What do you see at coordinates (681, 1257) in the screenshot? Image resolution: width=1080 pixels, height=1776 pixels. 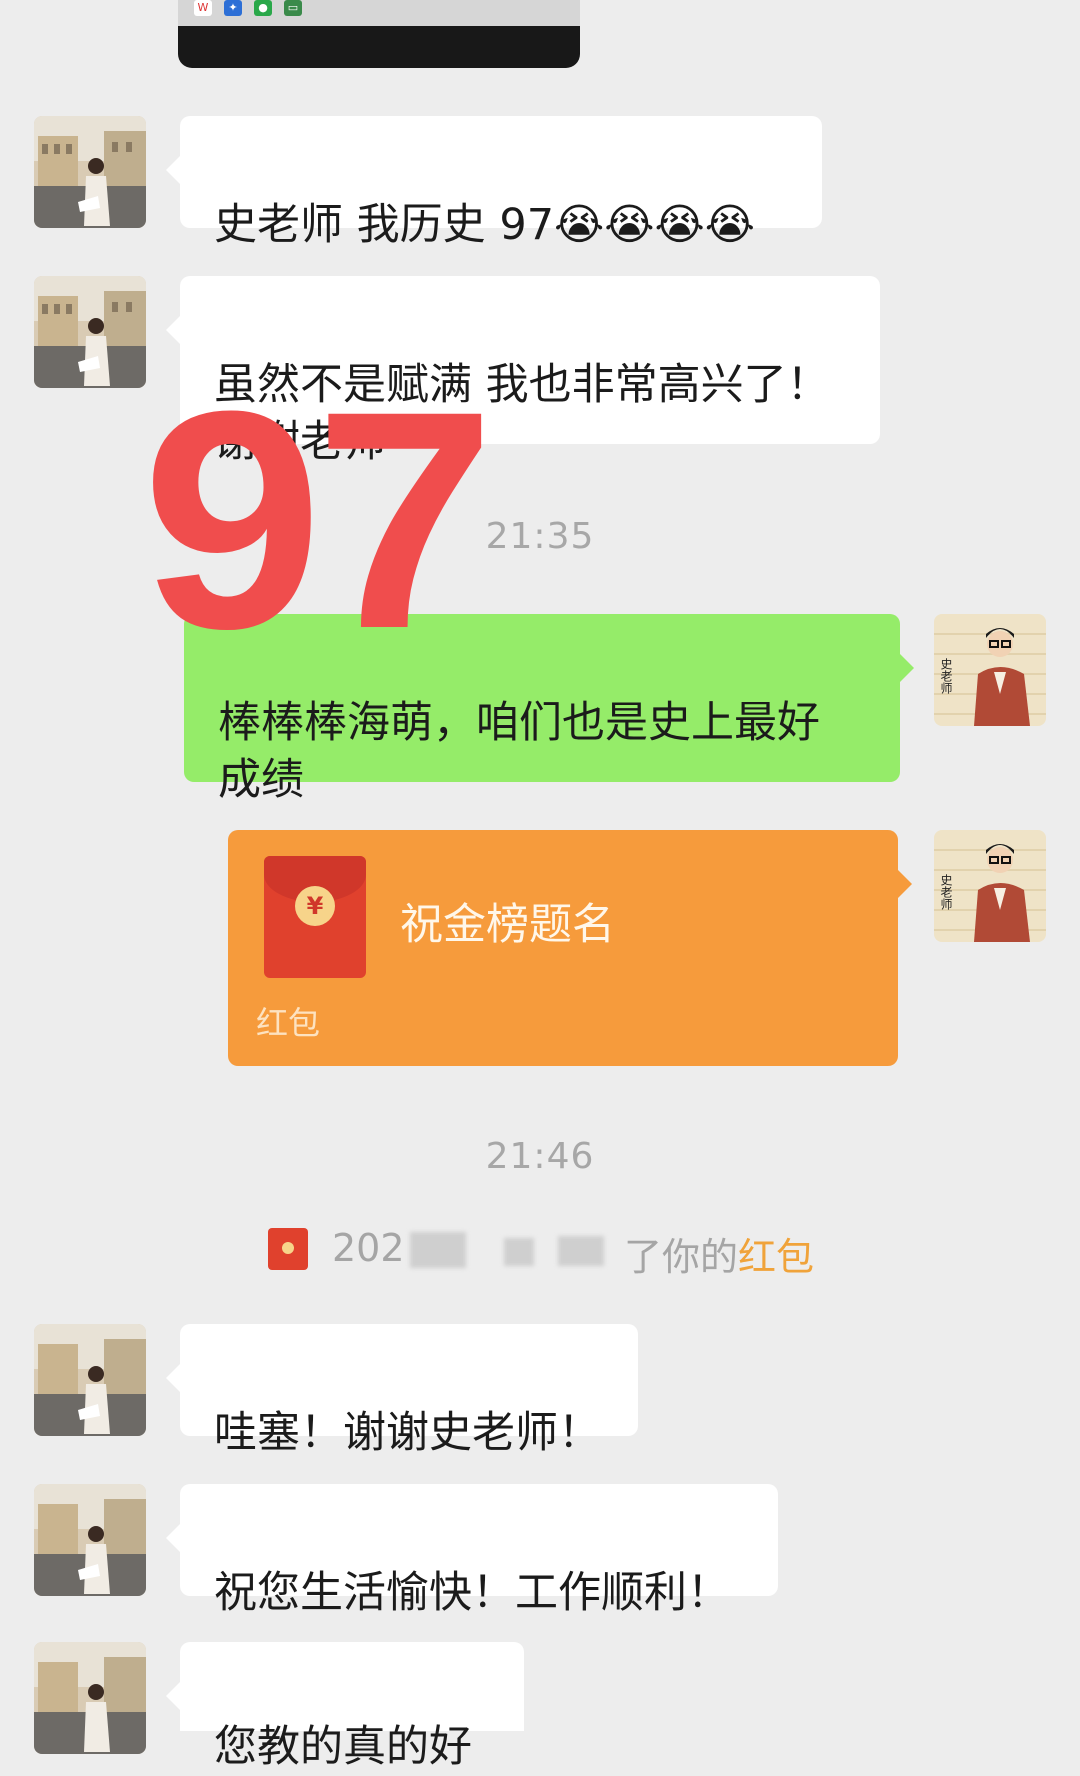 I see `notice-middle: 了你的` at bounding box center [681, 1257].